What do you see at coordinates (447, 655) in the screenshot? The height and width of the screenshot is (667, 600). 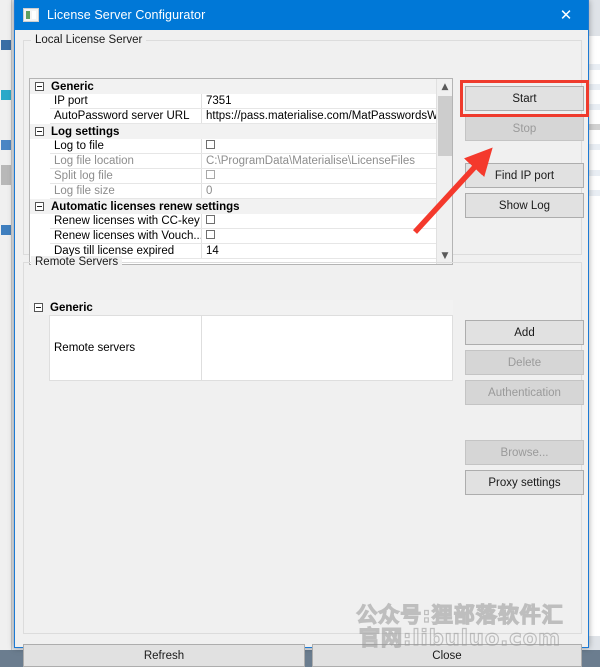 I see `close-button: Close` at bounding box center [447, 655].